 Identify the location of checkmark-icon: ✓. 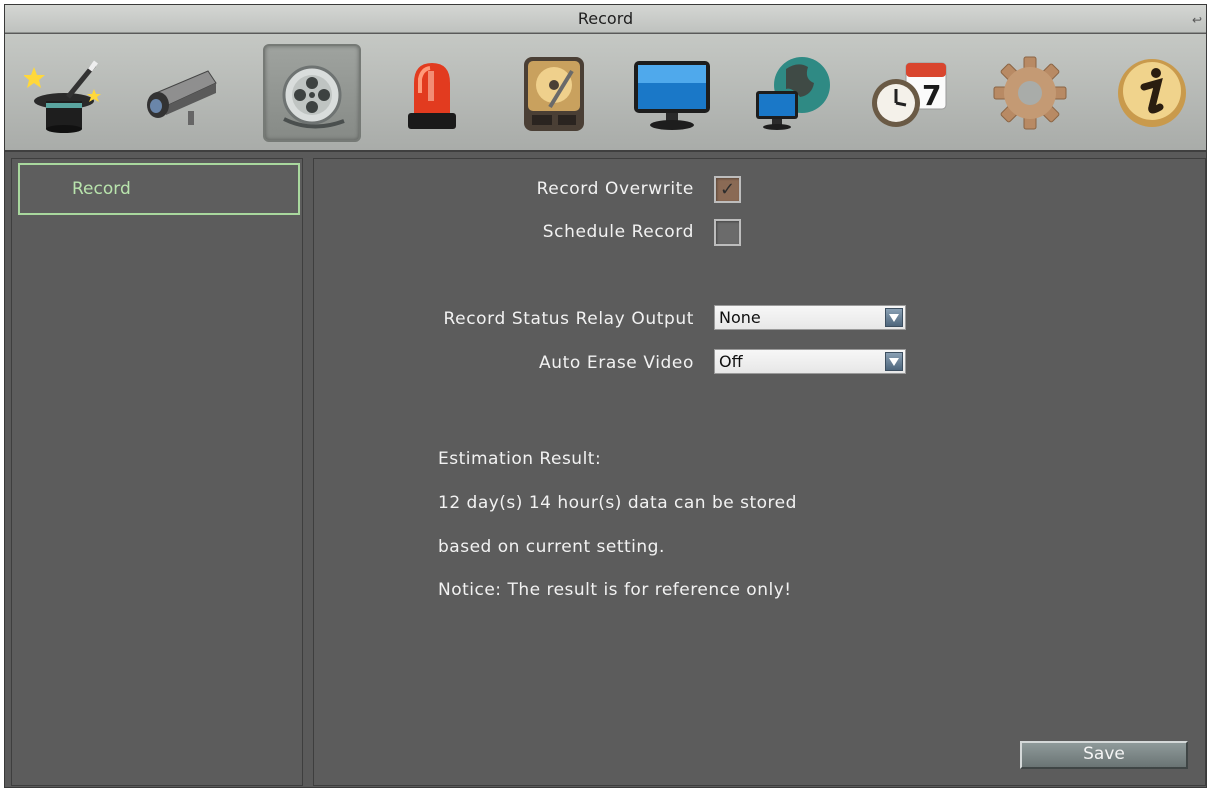
(728, 189).